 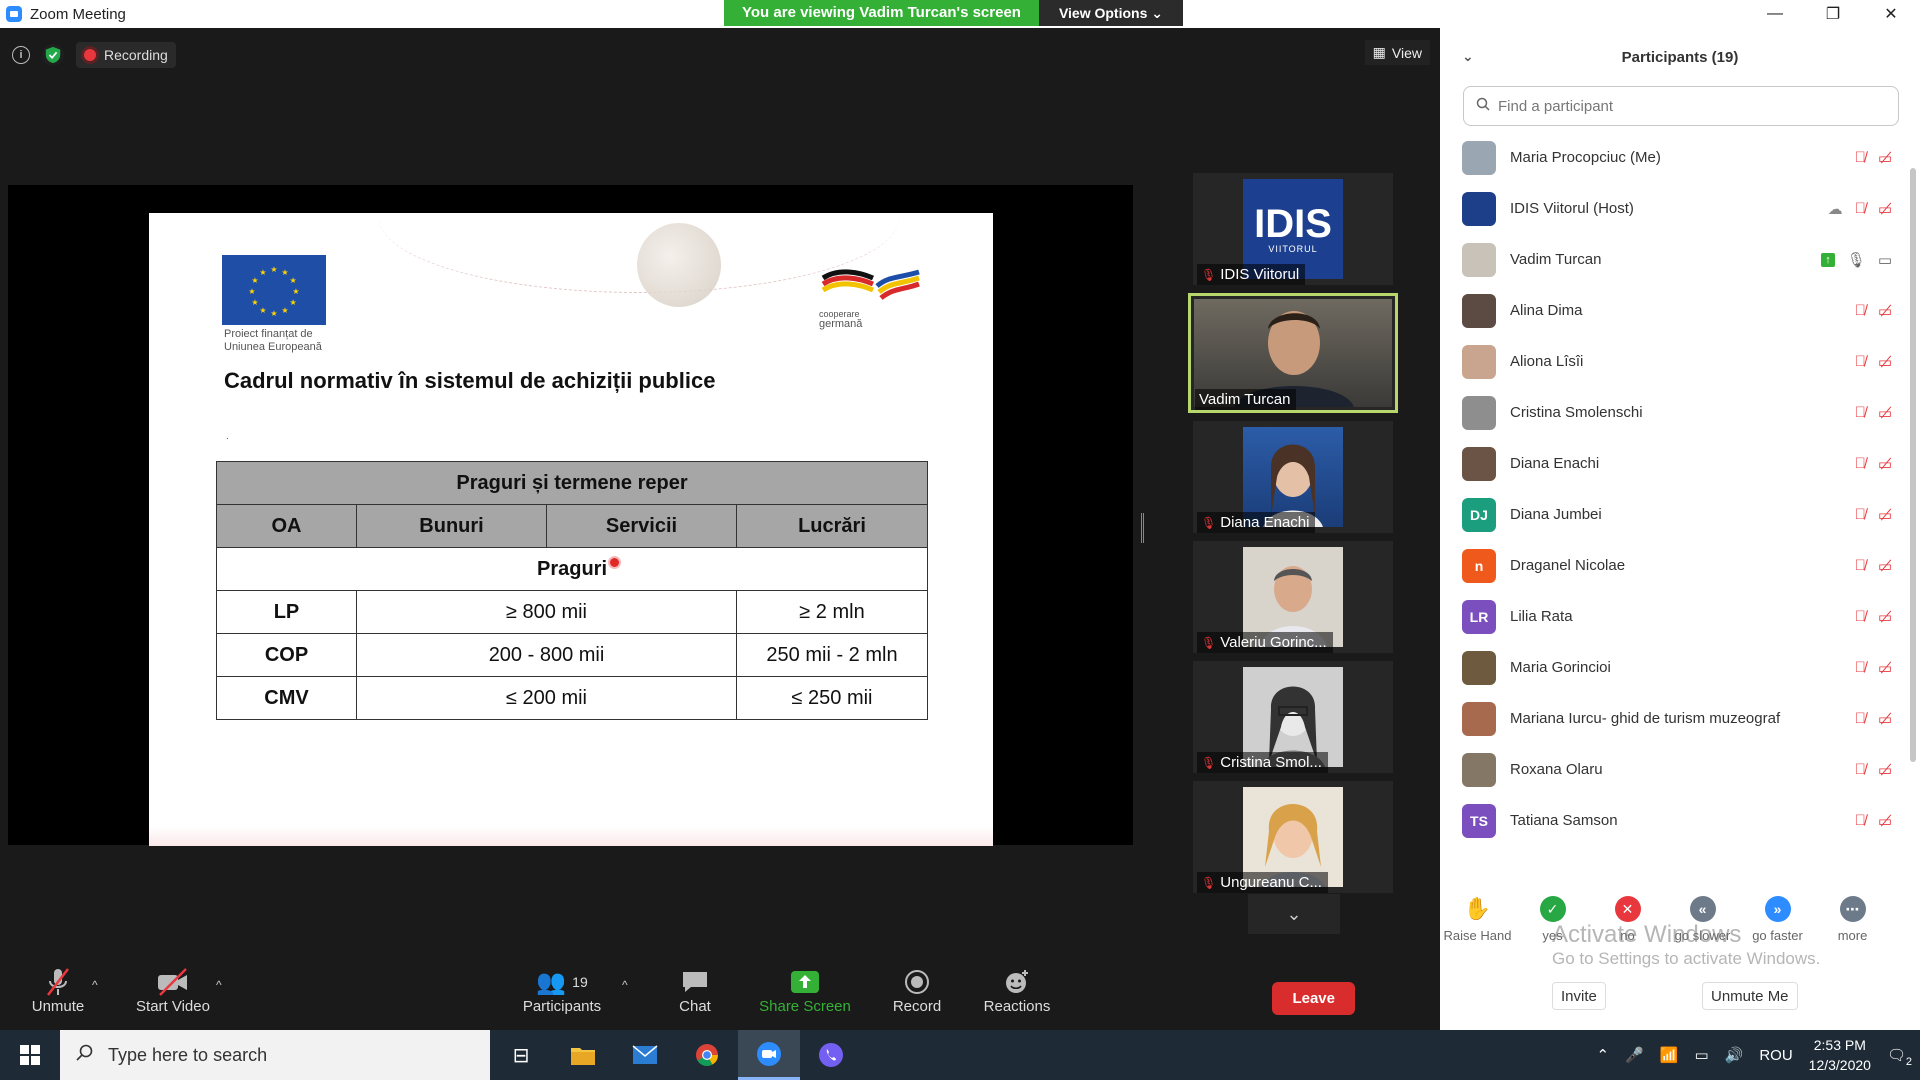 What do you see at coordinates (769, 1055) in the screenshot?
I see `zoom-taskbar-icon` at bounding box center [769, 1055].